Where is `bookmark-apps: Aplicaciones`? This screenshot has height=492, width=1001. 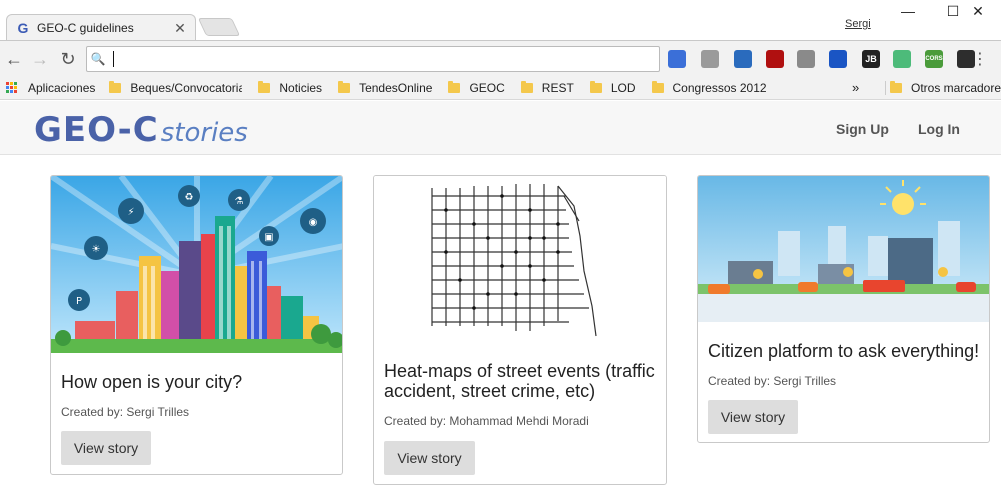 bookmark-apps: Aplicaciones is located at coordinates (47, 88).